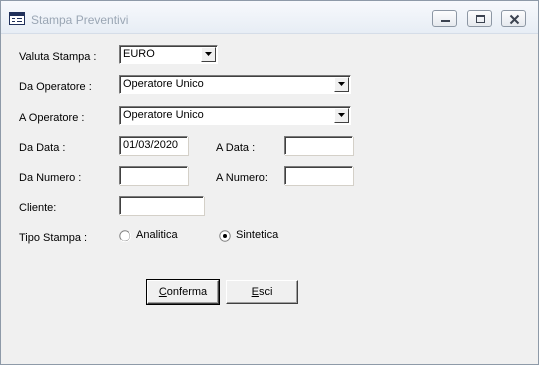 This screenshot has width=539, height=365. I want to click on maximize-icon, so click(480, 19).